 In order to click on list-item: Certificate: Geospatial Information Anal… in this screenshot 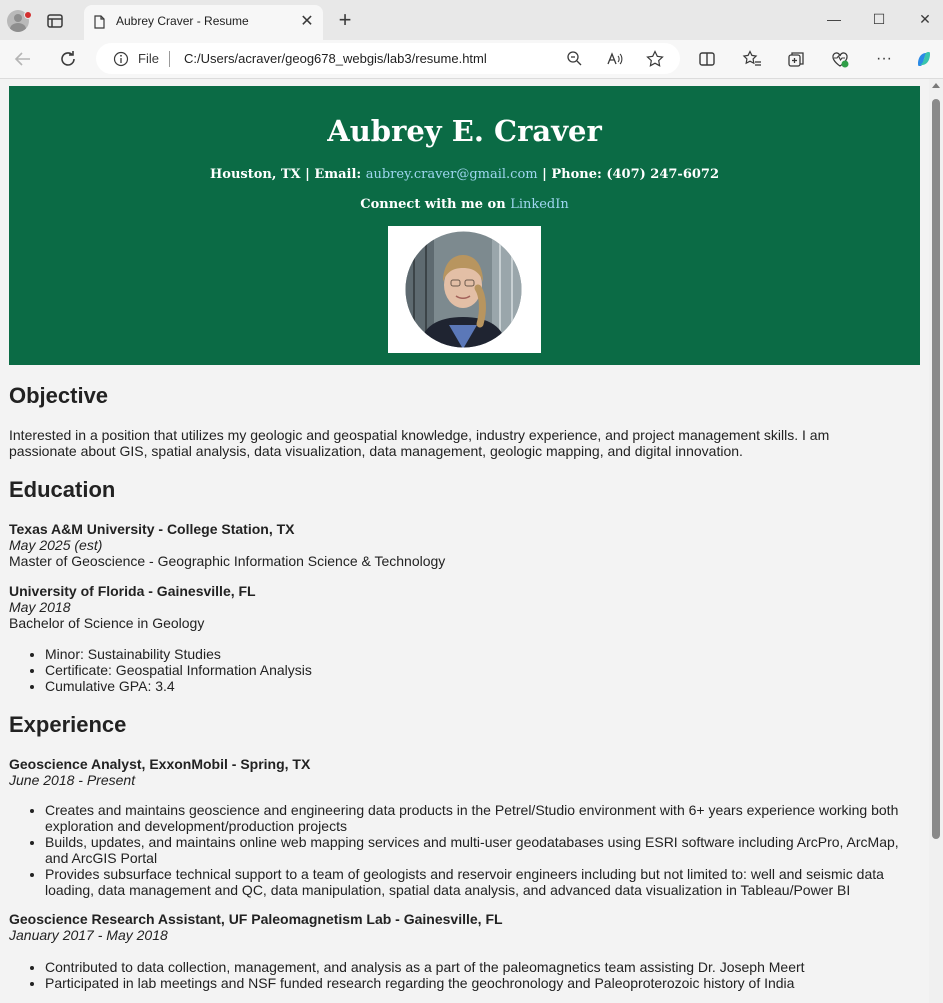, I will do `click(480, 670)`.